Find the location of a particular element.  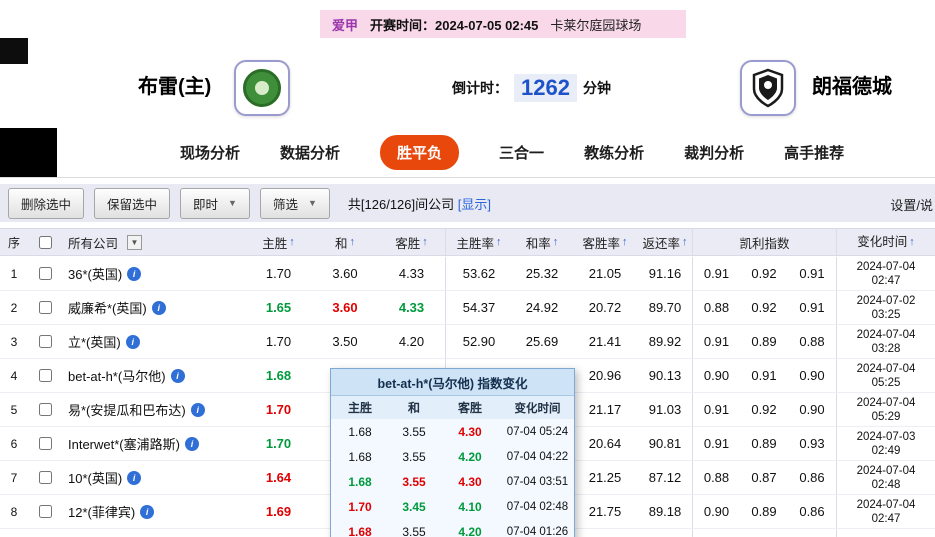

company-cell: 威廉希*(英国) i is located at coordinates (153, 307).